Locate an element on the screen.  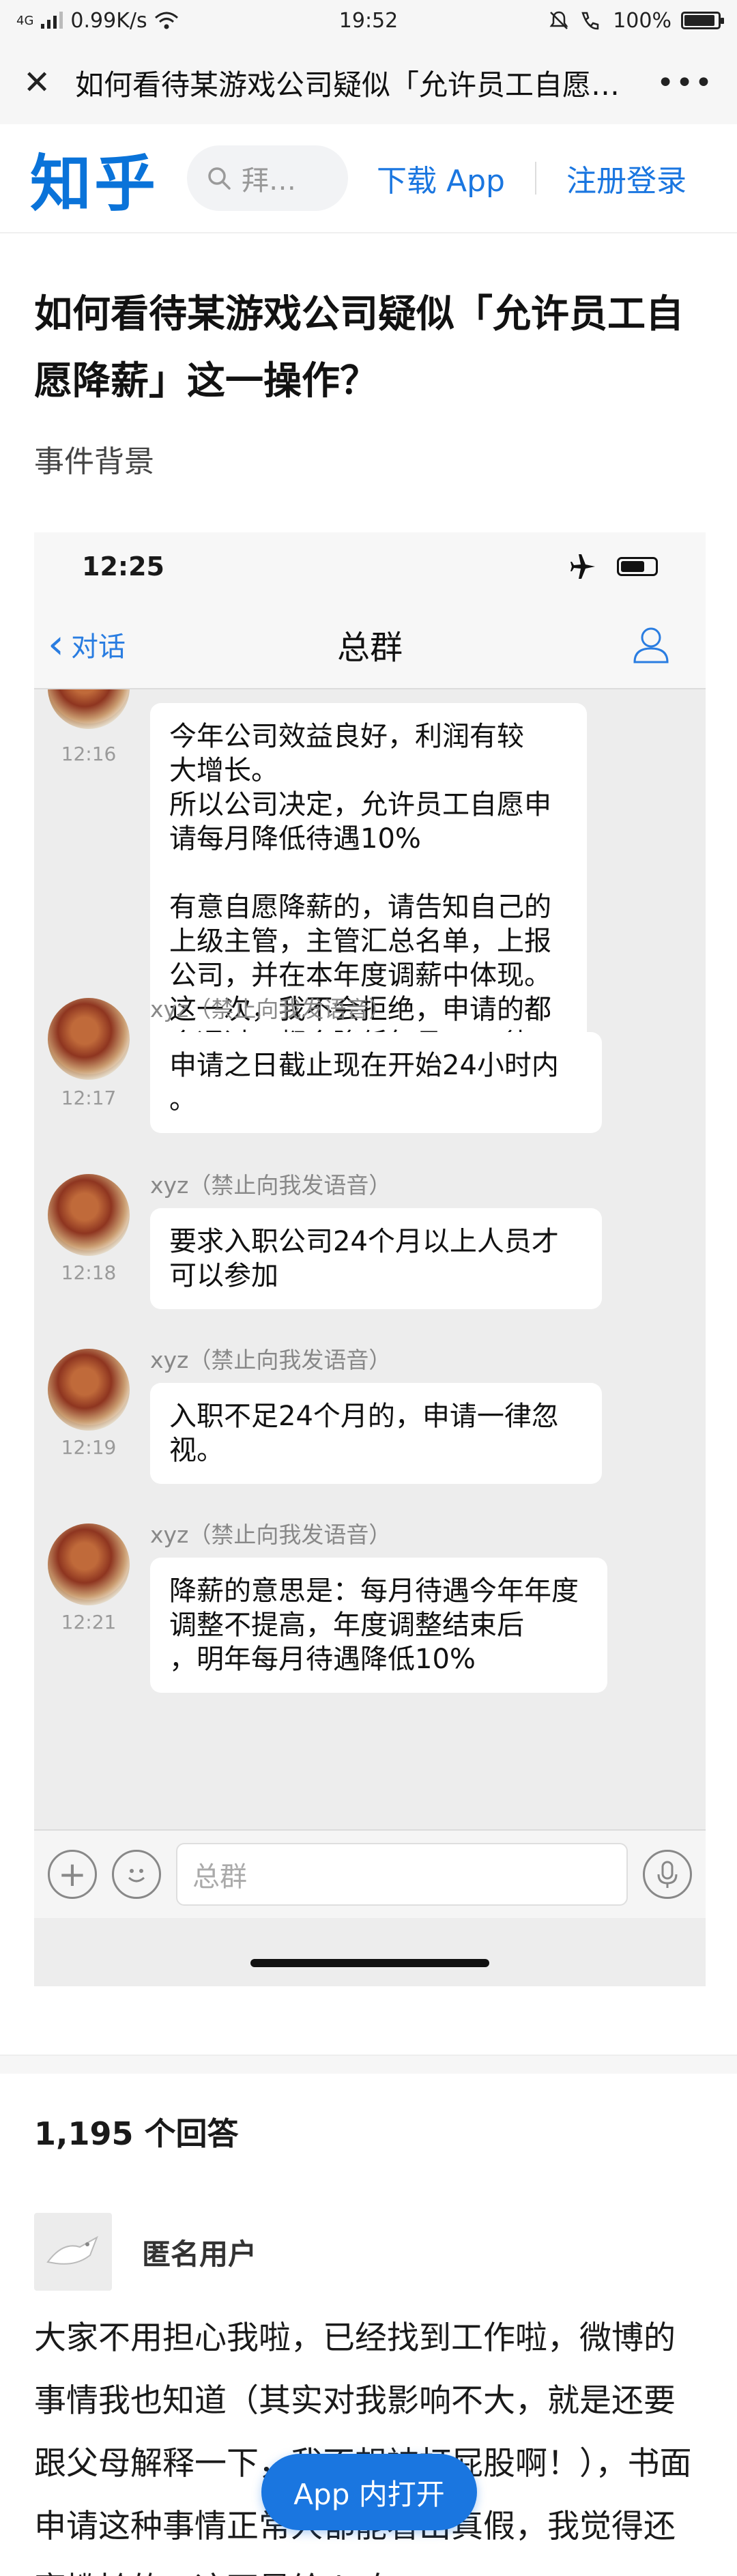
message-time: 12:18 is located at coordinates (89, 1272).